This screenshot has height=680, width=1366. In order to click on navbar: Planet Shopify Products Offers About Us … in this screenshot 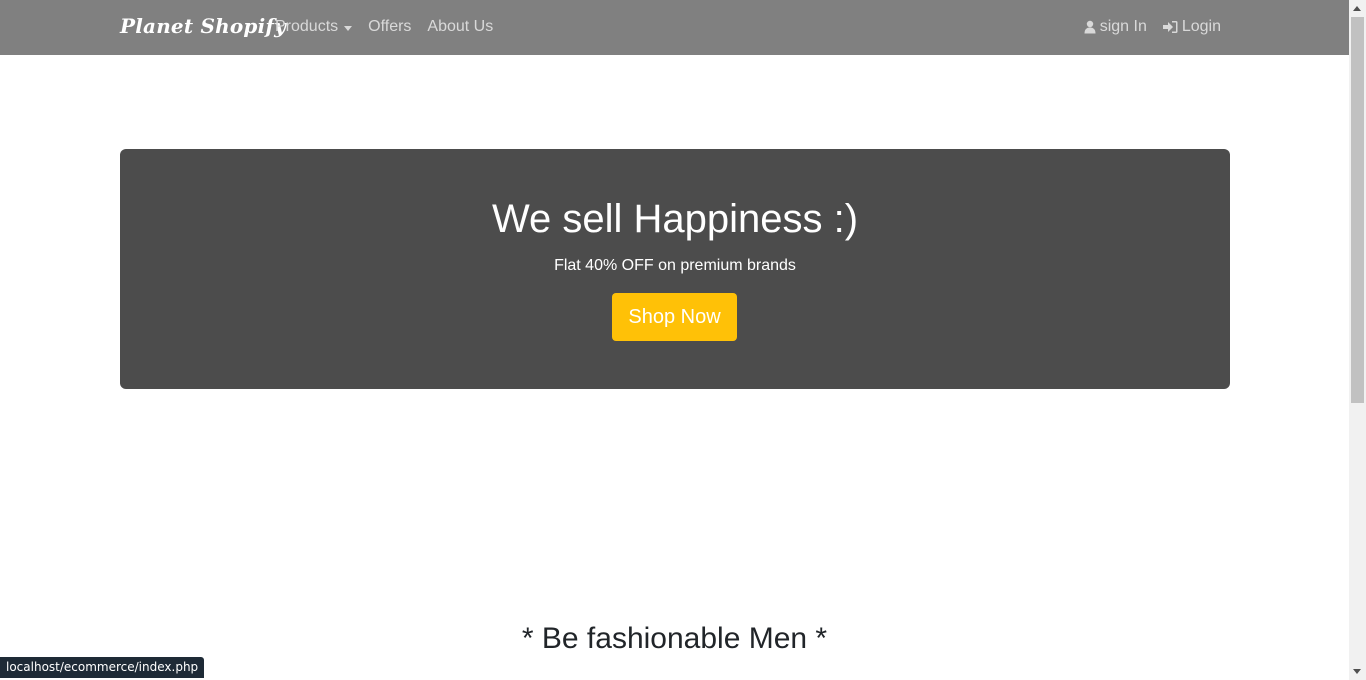, I will do `click(674, 27)`.